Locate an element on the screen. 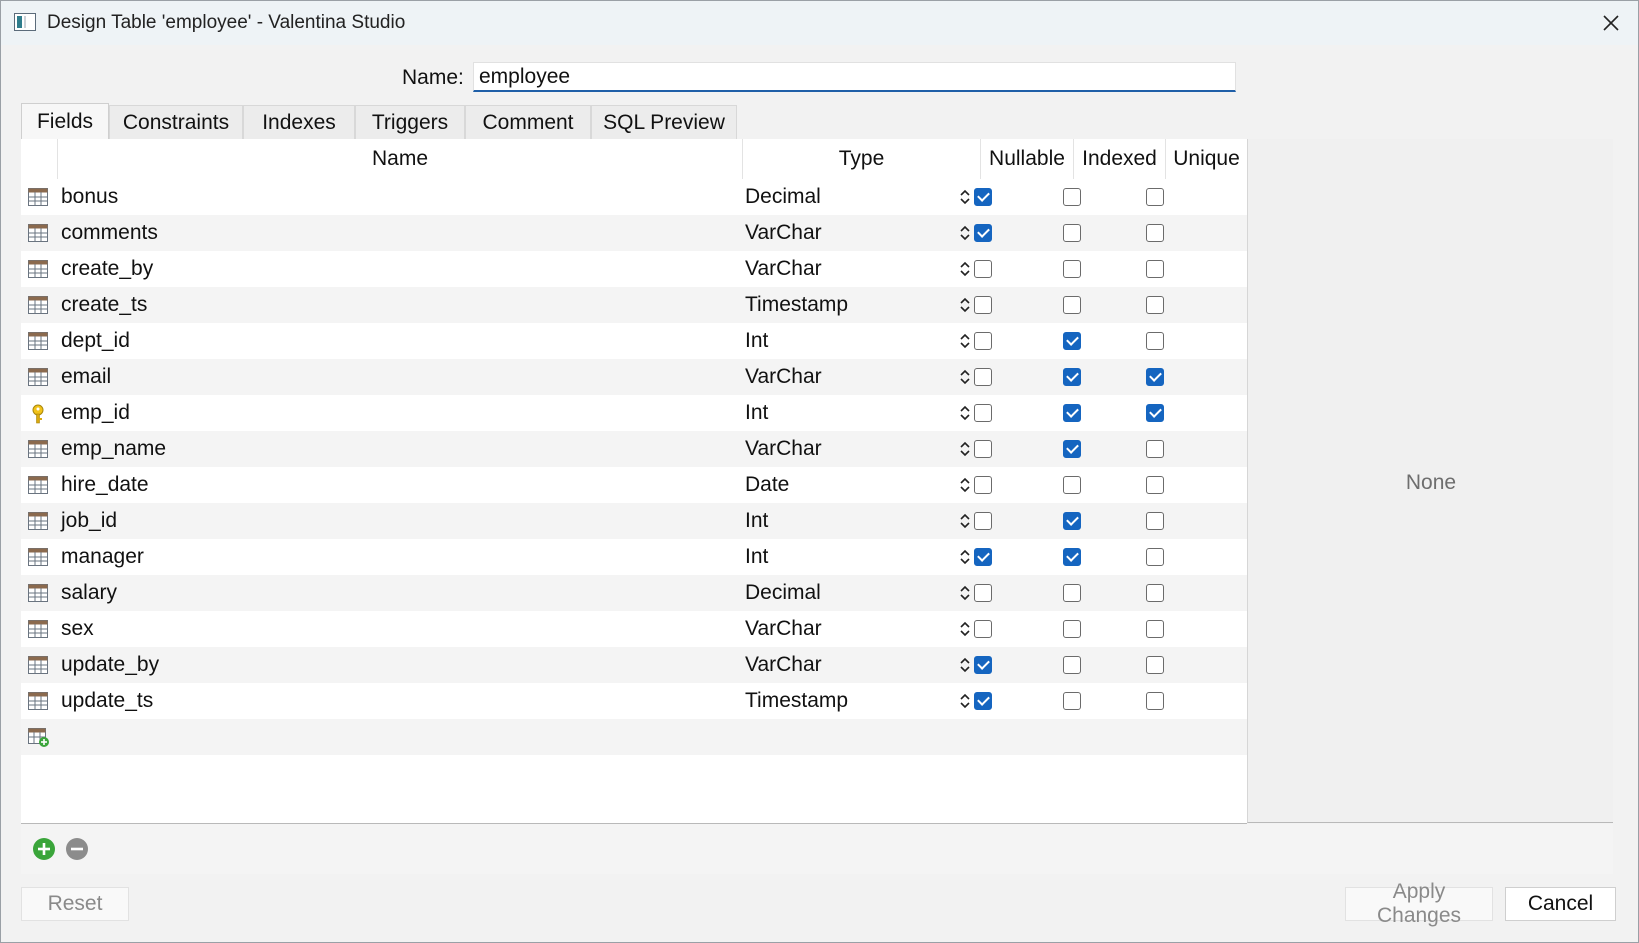  field-name-cell: create_ts is located at coordinates (104, 305).